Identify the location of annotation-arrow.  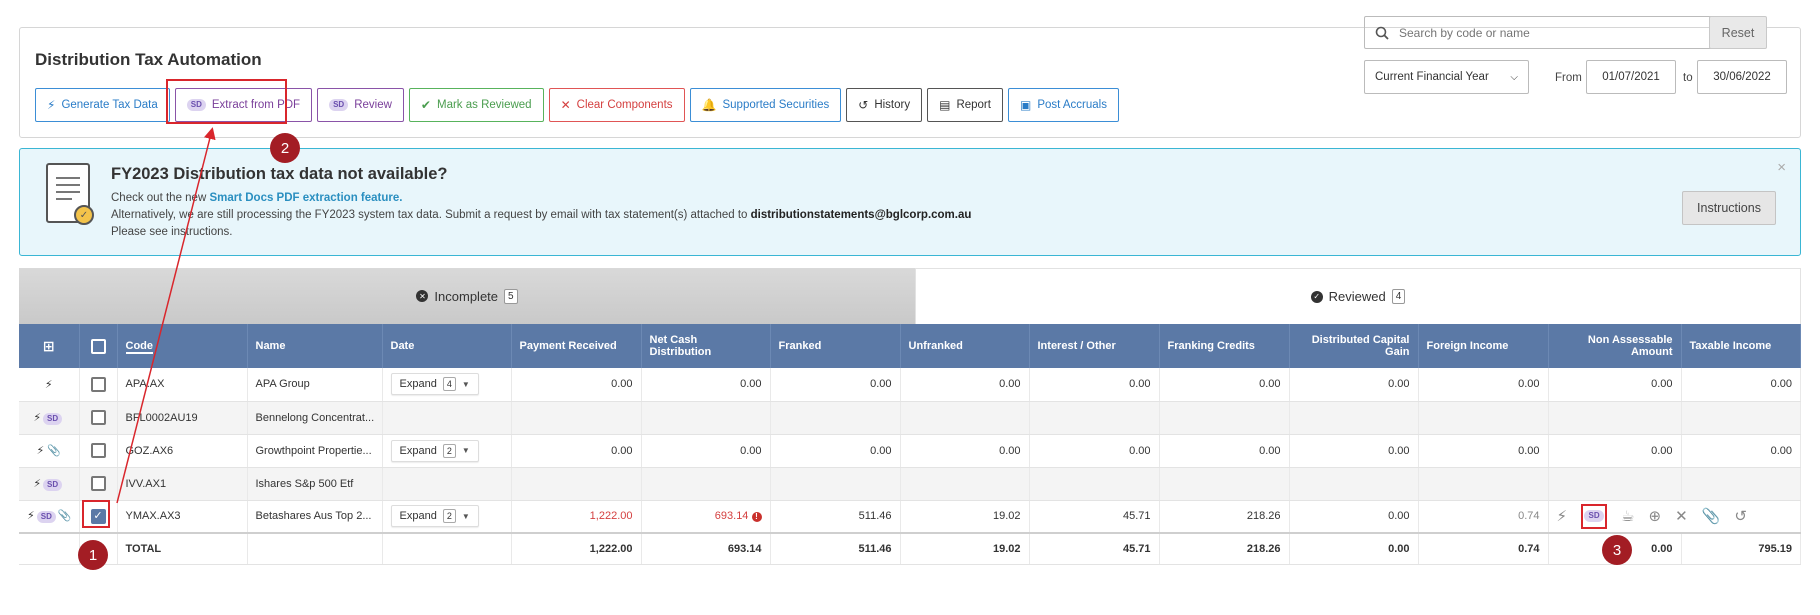
(166, 315).